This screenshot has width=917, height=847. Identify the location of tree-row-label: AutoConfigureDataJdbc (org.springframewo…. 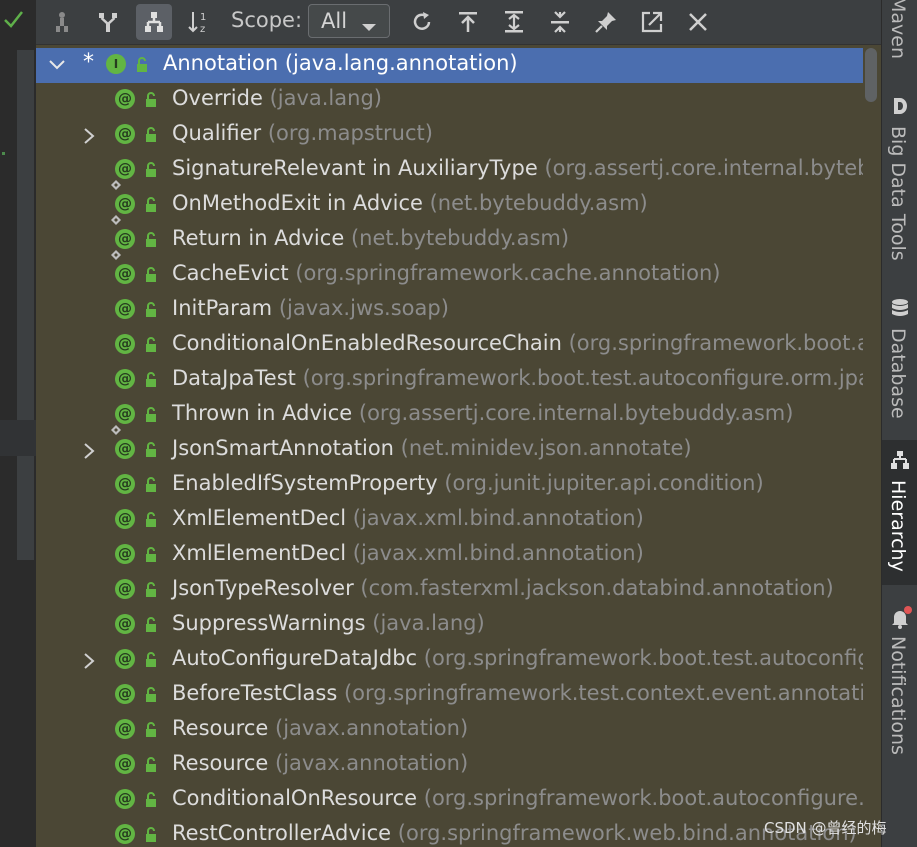
(517, 658).